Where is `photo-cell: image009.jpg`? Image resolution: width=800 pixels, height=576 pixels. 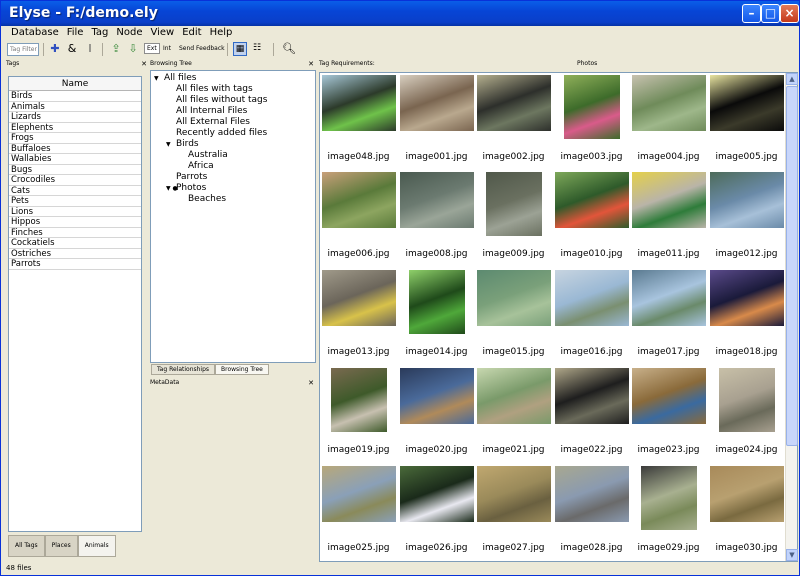
photo-cell: image009.jpg is located at coordinates (513, 218).